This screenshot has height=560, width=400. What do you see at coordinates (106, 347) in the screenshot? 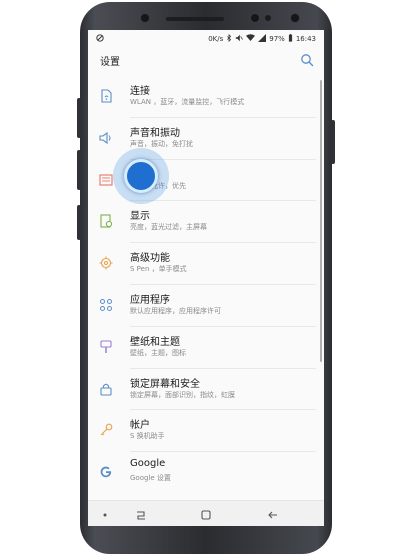
I see `wallpaper-icon` at bounding box center [106, 347].